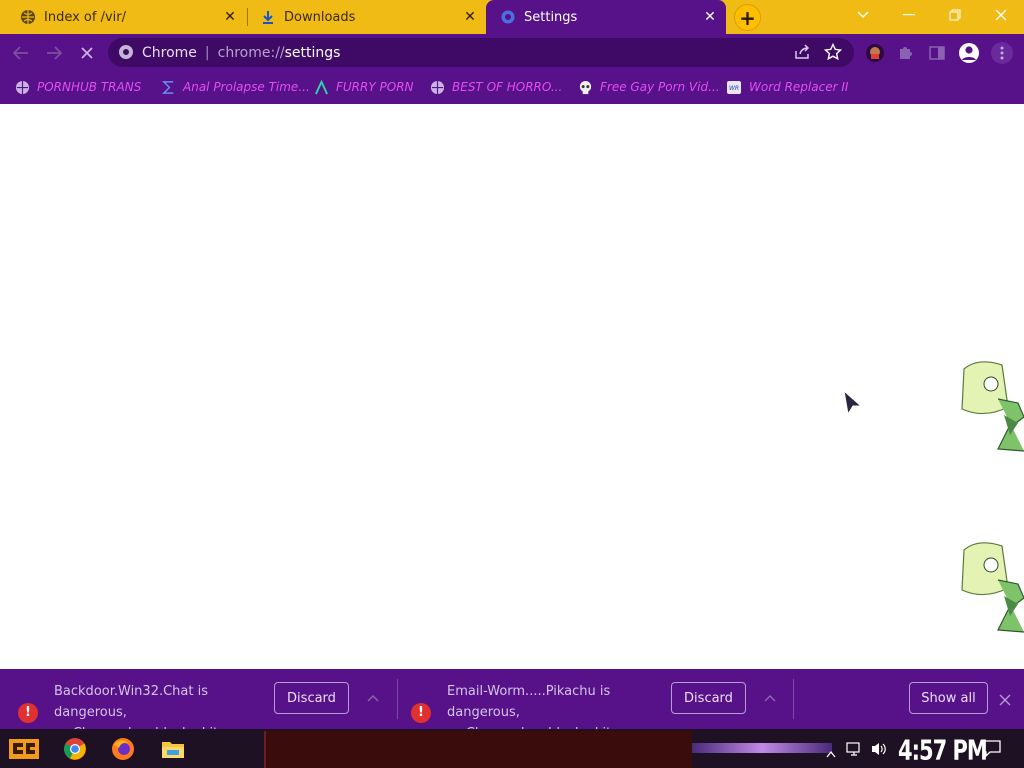 The image size is (1024, 768). Describe the element at coordinates (54, 53) in the screenshot. I see `forward-button` at that location.